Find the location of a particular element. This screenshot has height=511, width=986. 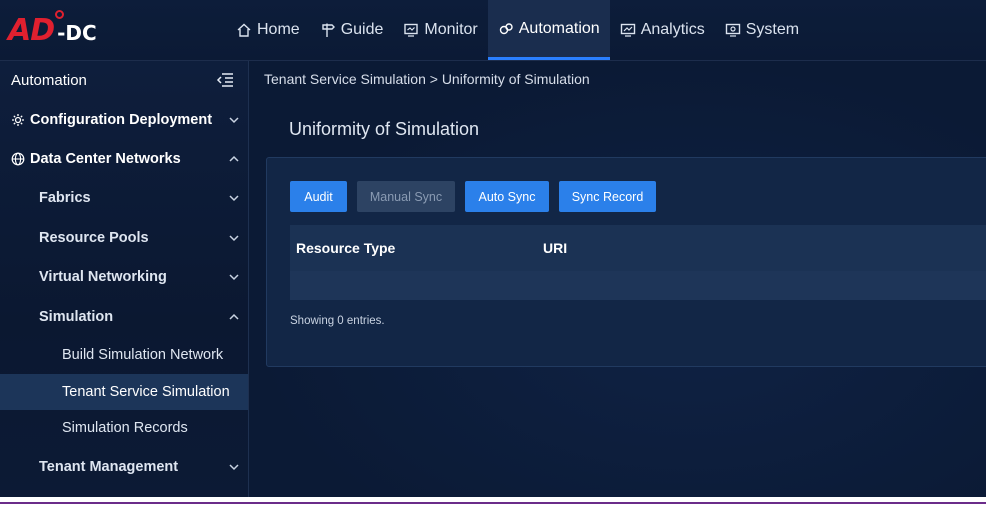

nav-monitor: Monitor is located at coordinates (440, 30).